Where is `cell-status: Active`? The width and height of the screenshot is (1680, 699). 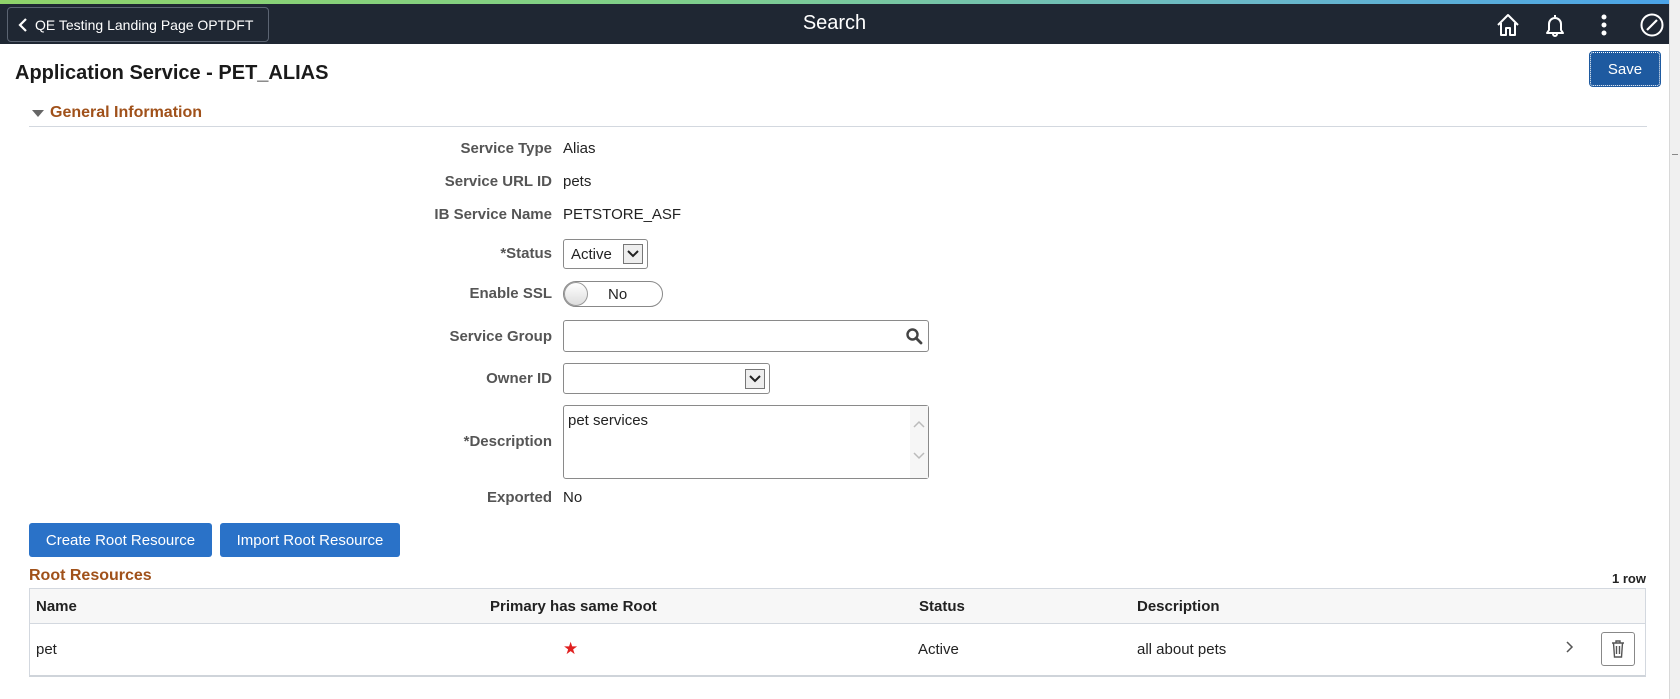
cell-status: Active is located at coordinates (938, 649).